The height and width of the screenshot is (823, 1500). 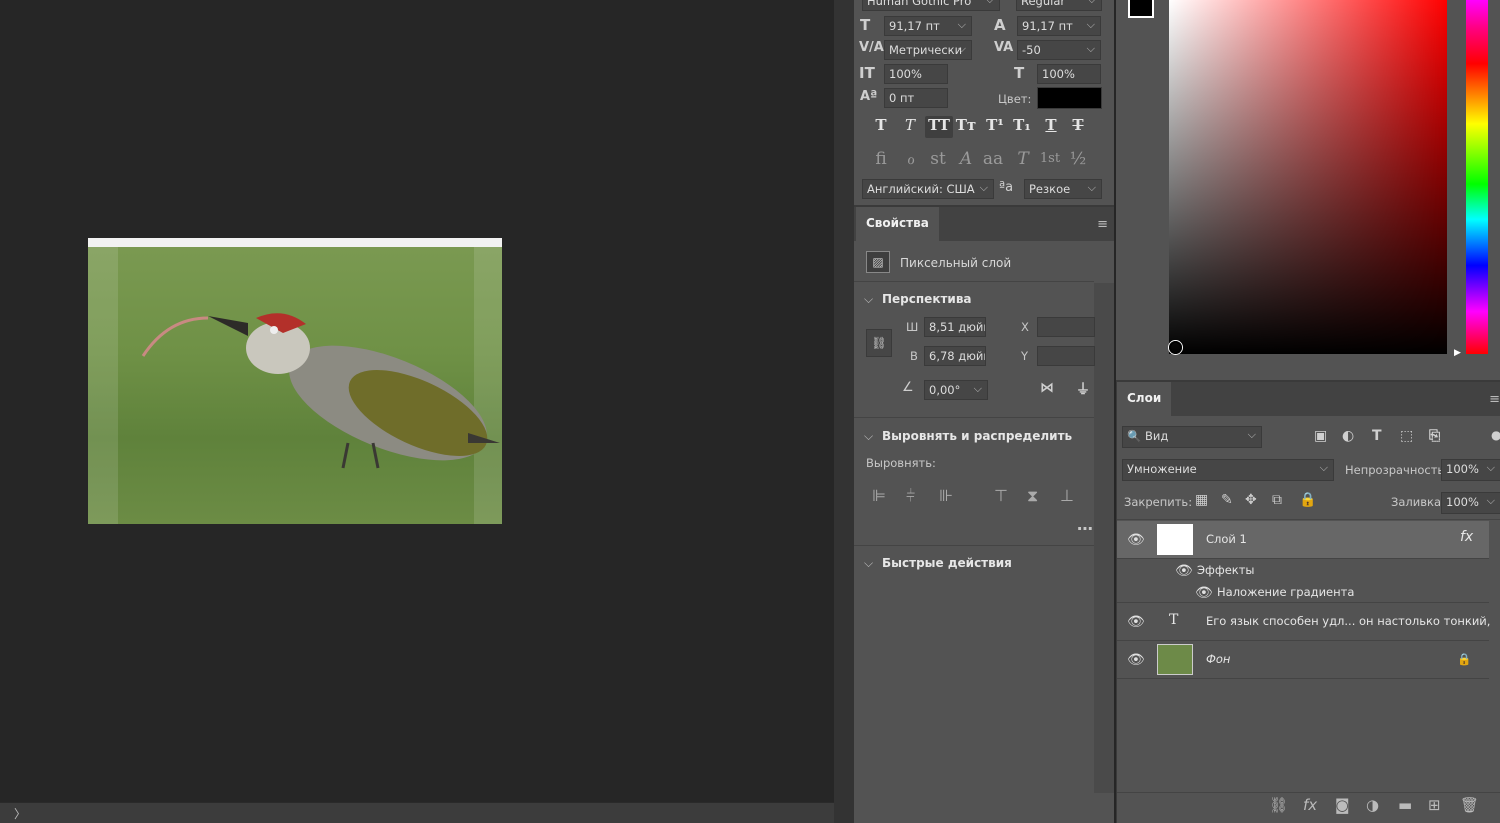 What do you see at coordinates (1308, 177) in the screenshot?
I see `saturation-value-field` at bounding box center [1308, 177].